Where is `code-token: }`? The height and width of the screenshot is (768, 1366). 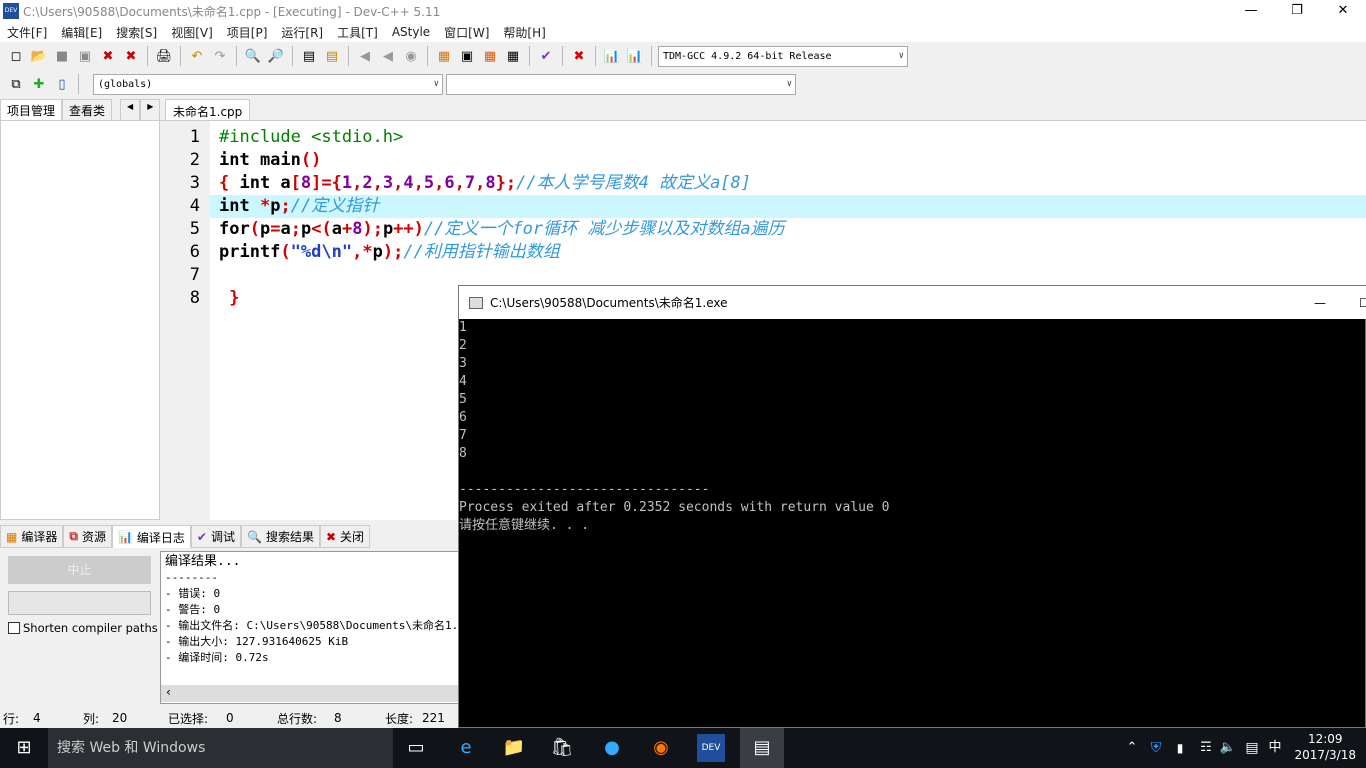 code-token: } is located at coordinates (229, 298).